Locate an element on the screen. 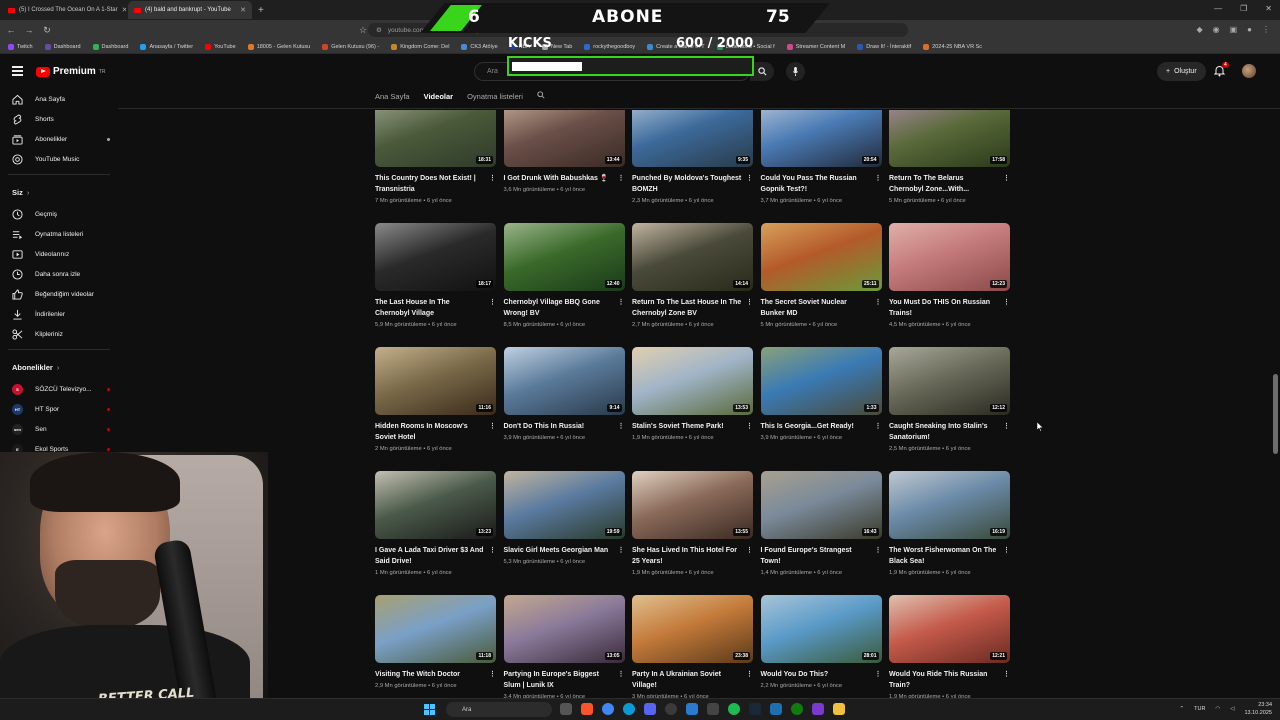 The width and height of the screenshot is (1280, 720). obs-icon is located at coordinates (671, 709).